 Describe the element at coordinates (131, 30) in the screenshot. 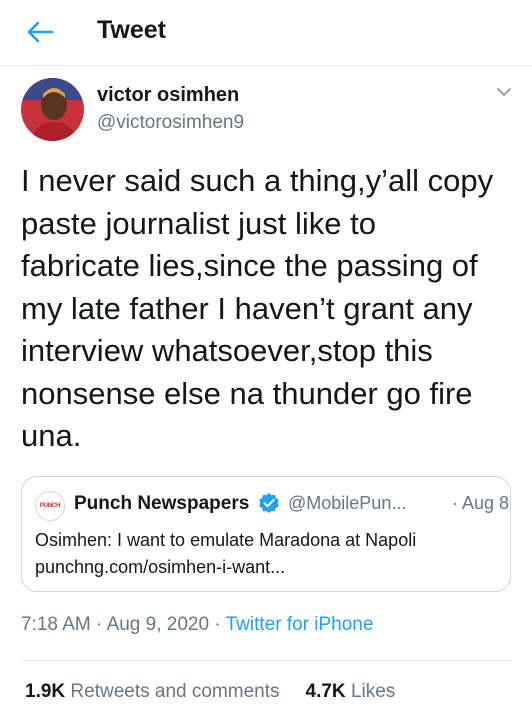

I see `page-title: Tweet` at that location.